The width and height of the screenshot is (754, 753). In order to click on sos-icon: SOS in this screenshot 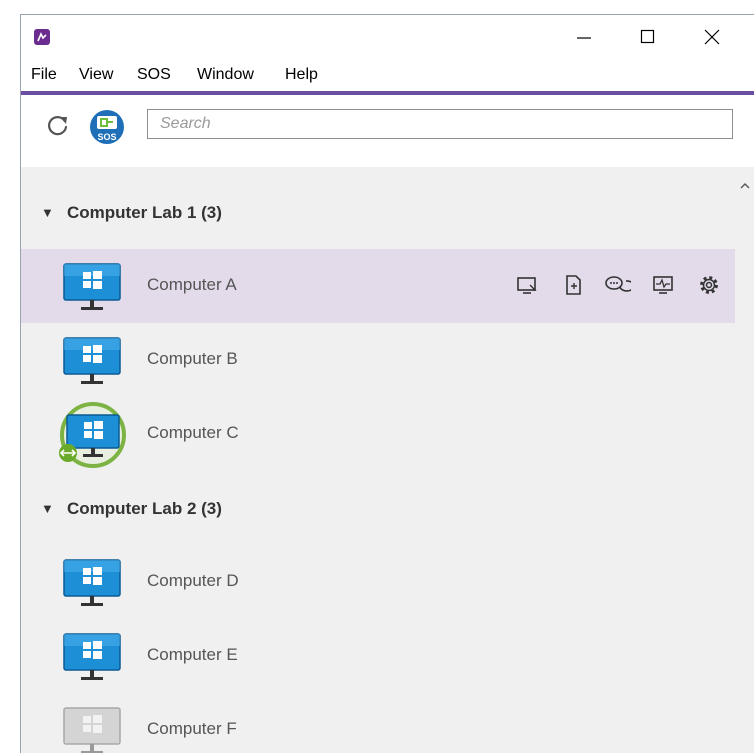, I will do `click(107, 127)`.